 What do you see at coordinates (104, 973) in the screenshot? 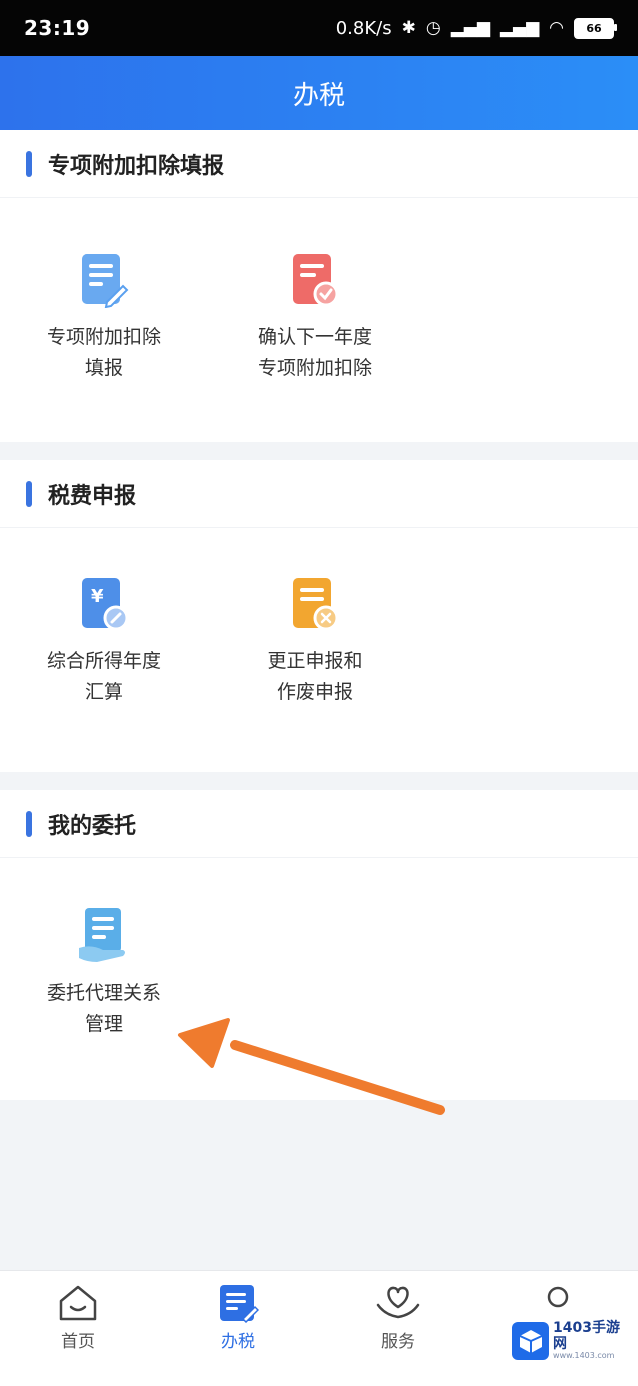
I see `delegation-management-button: 委托代理关系 管理` at bounding box center [104, 973].